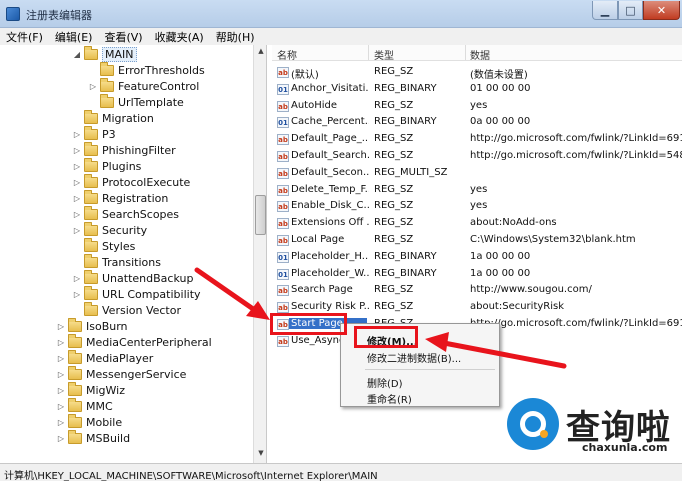 The width and height of the screenshot is (682, 481). I want to click on chaxunla-logo-icon, so click(533, 424).